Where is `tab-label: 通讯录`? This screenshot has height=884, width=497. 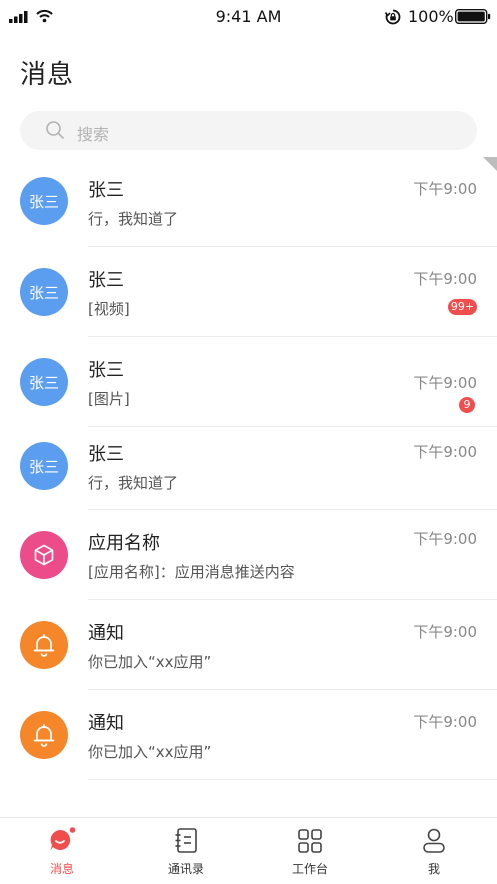
tab-label: 通讯录 is located at coordinates (185, 869).